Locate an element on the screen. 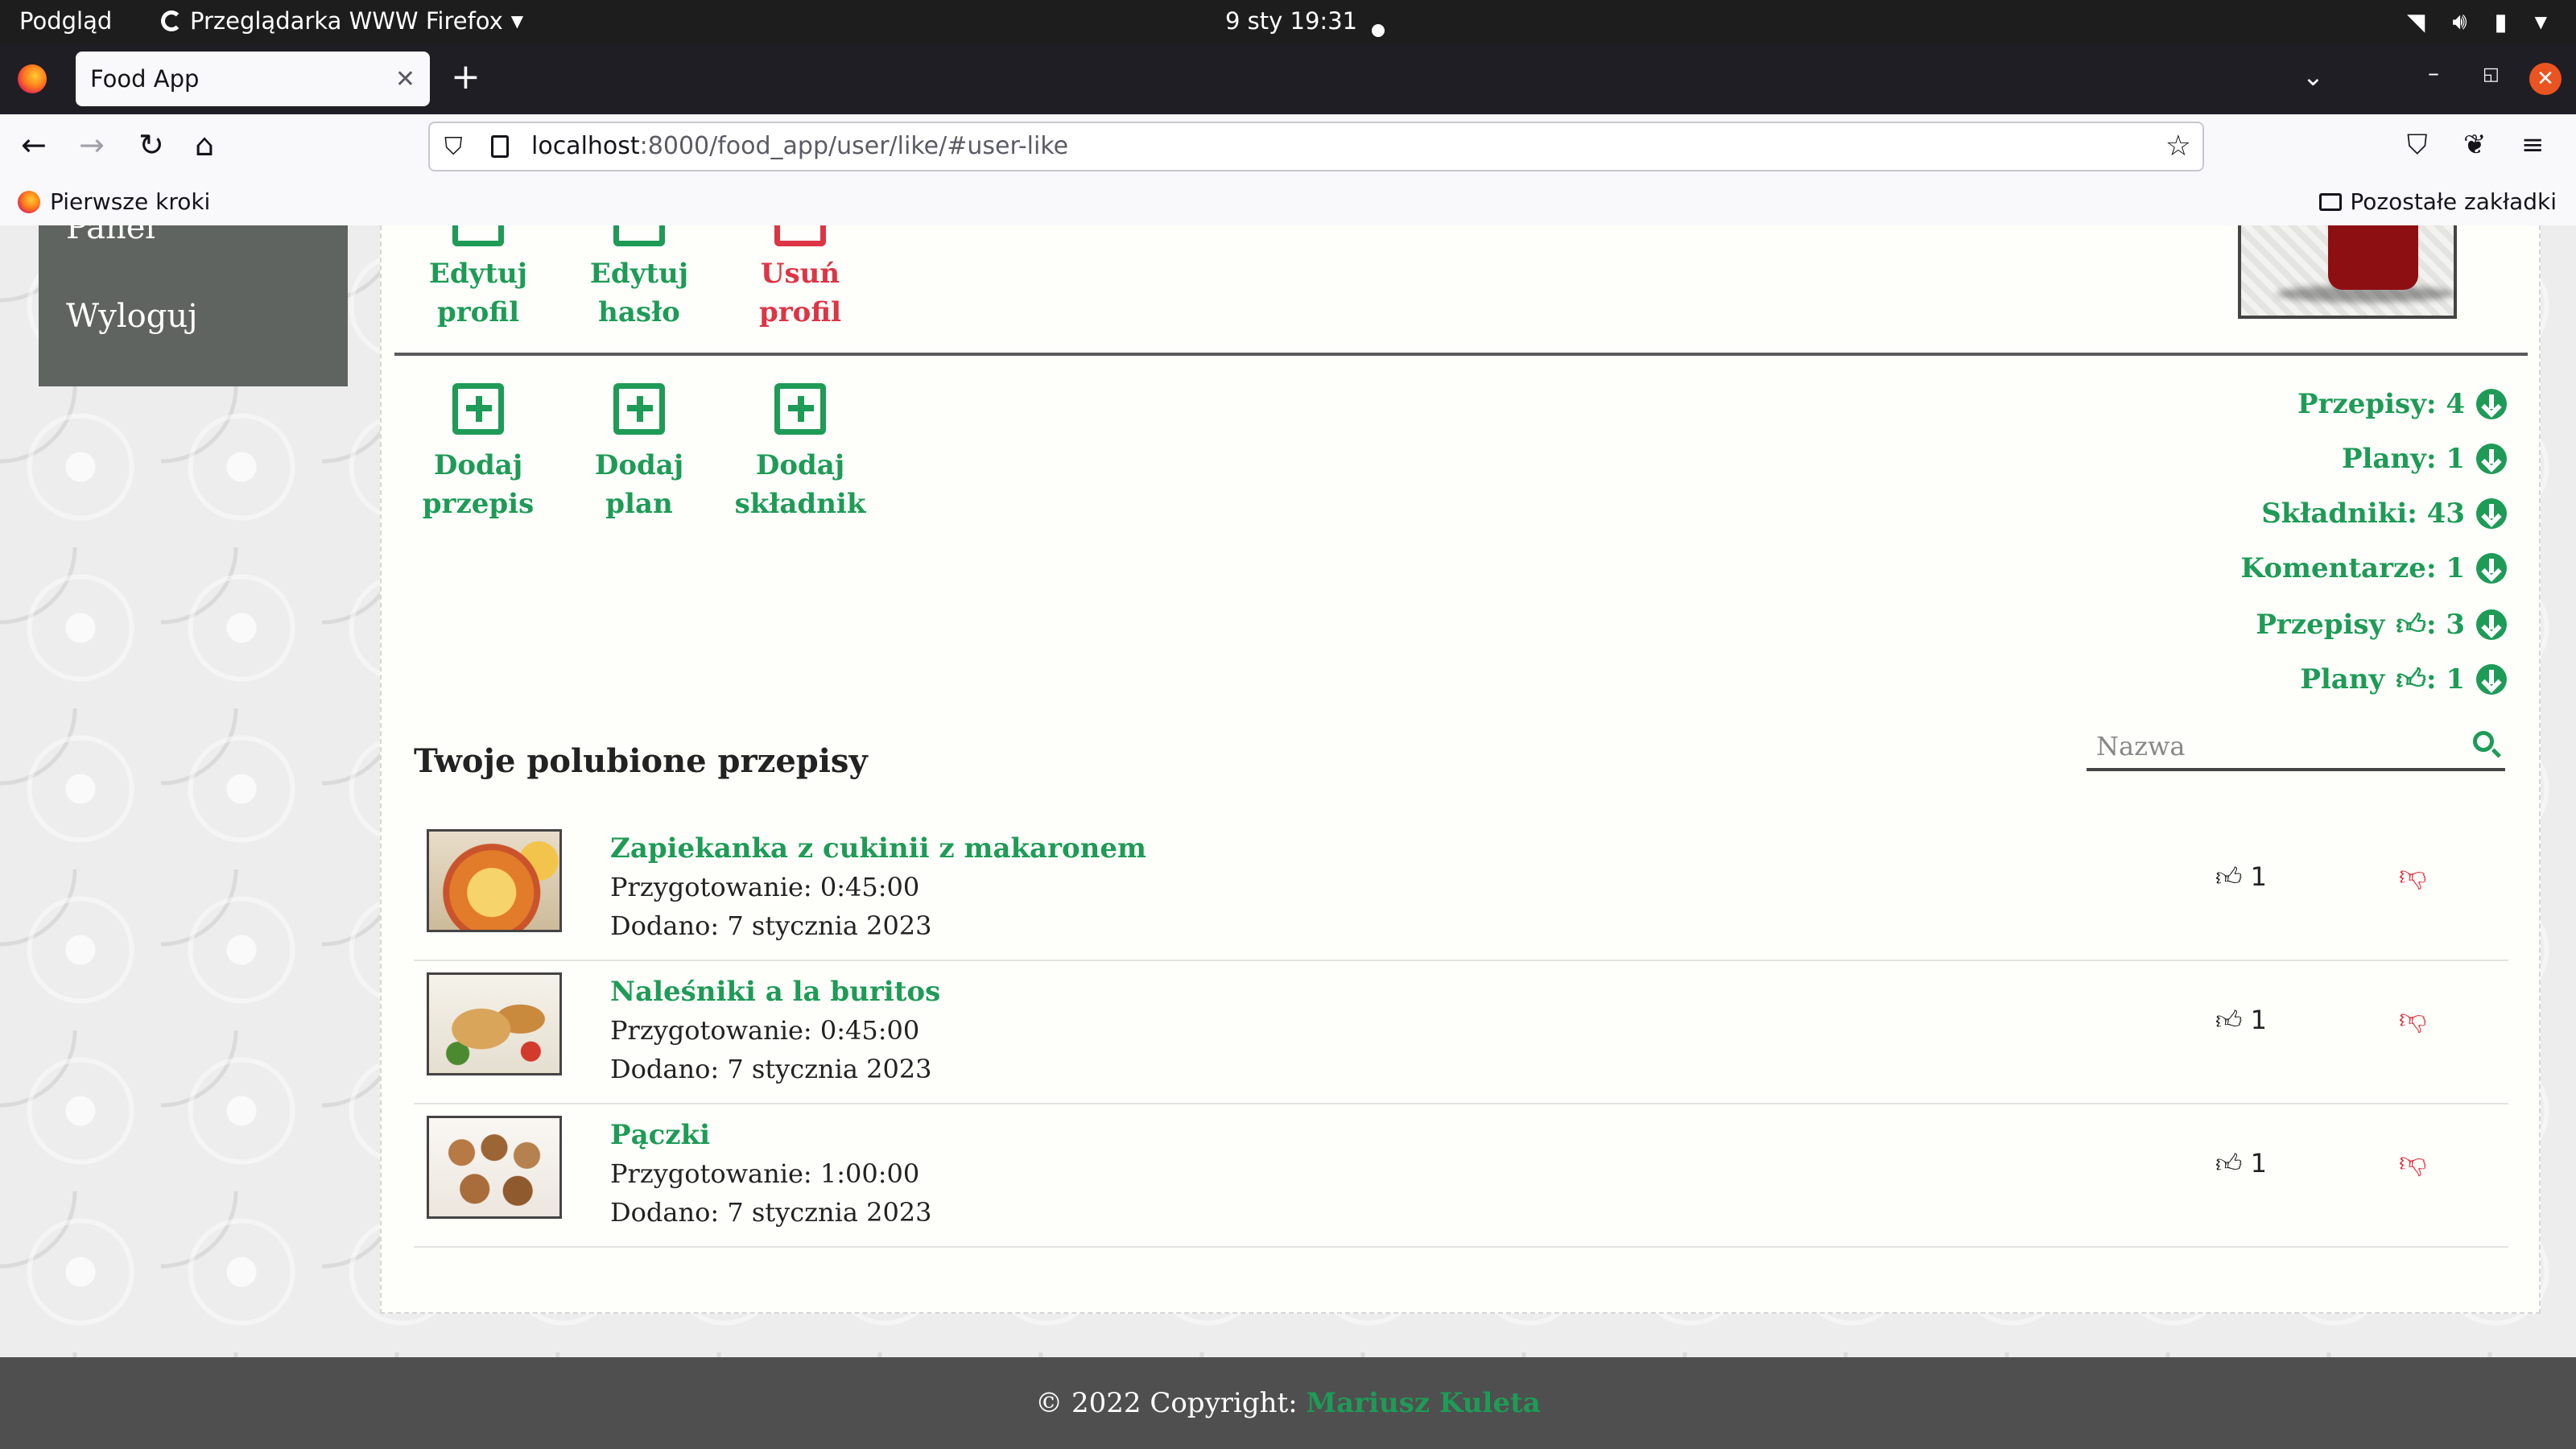 The image size is (2576, 1449). search-field is located at coordinates (2296, 747).